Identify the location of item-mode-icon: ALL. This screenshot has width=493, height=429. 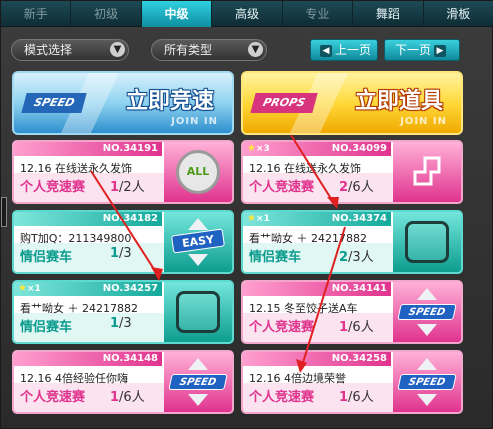
(198, 172).